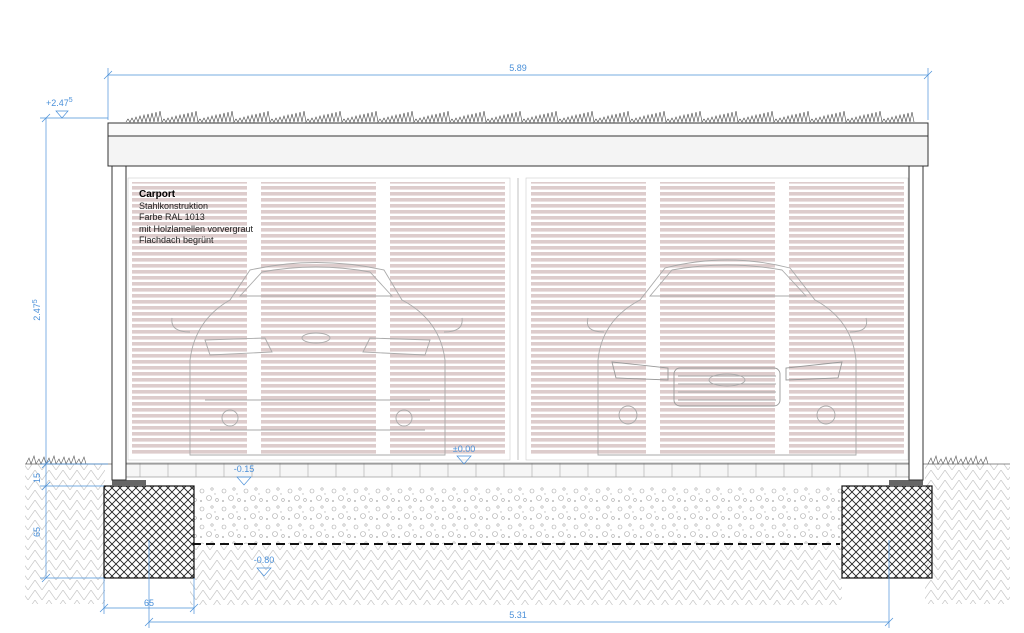 The image size is (1024, 633). I want to click on dimension-height-label: 2.475, so click(37, 310).